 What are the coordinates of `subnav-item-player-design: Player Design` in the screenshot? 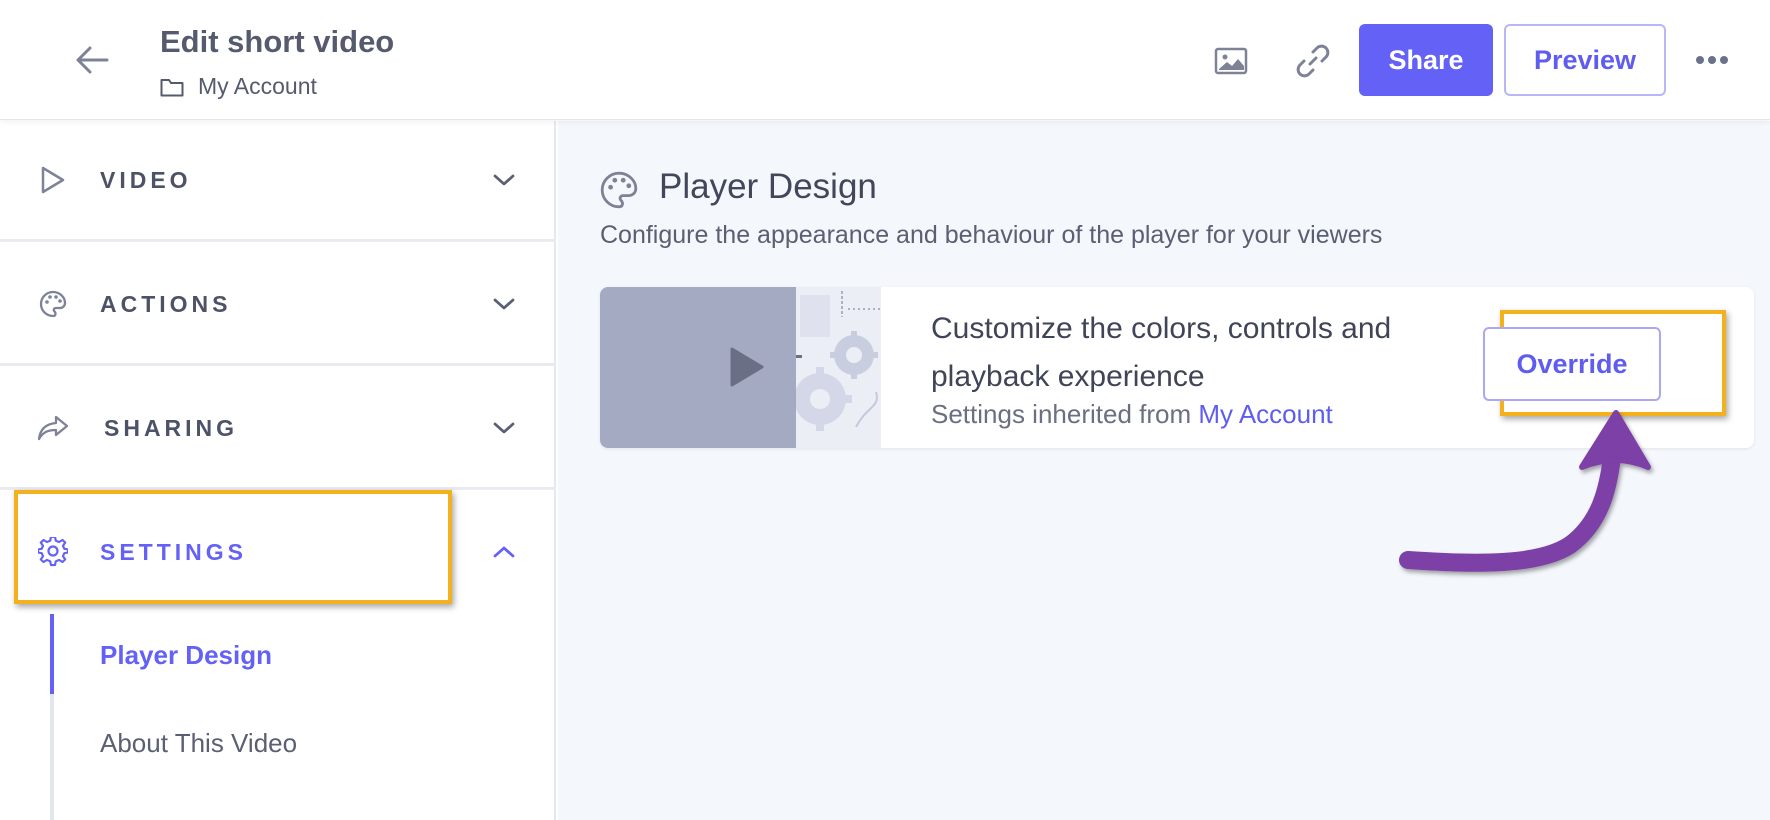 It's located at (186, 655).